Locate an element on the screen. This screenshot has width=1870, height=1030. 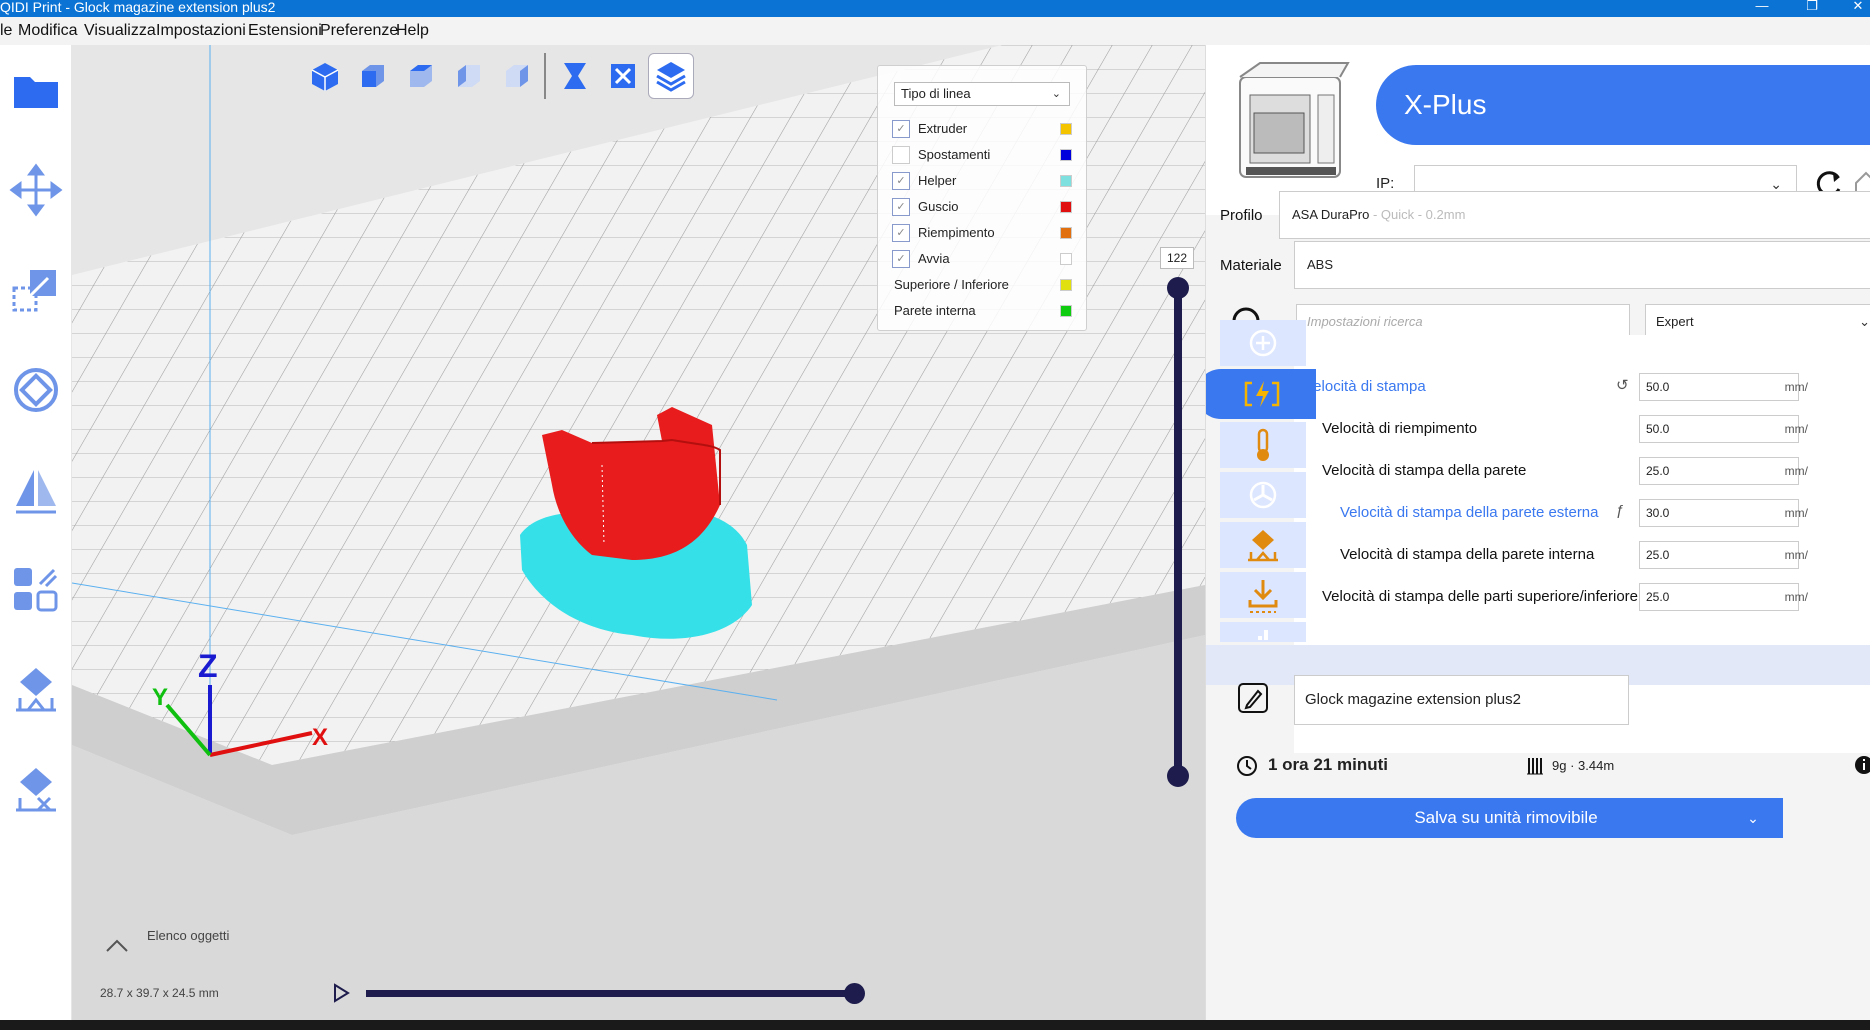
more-icon is located at coordinates (1263, 632).